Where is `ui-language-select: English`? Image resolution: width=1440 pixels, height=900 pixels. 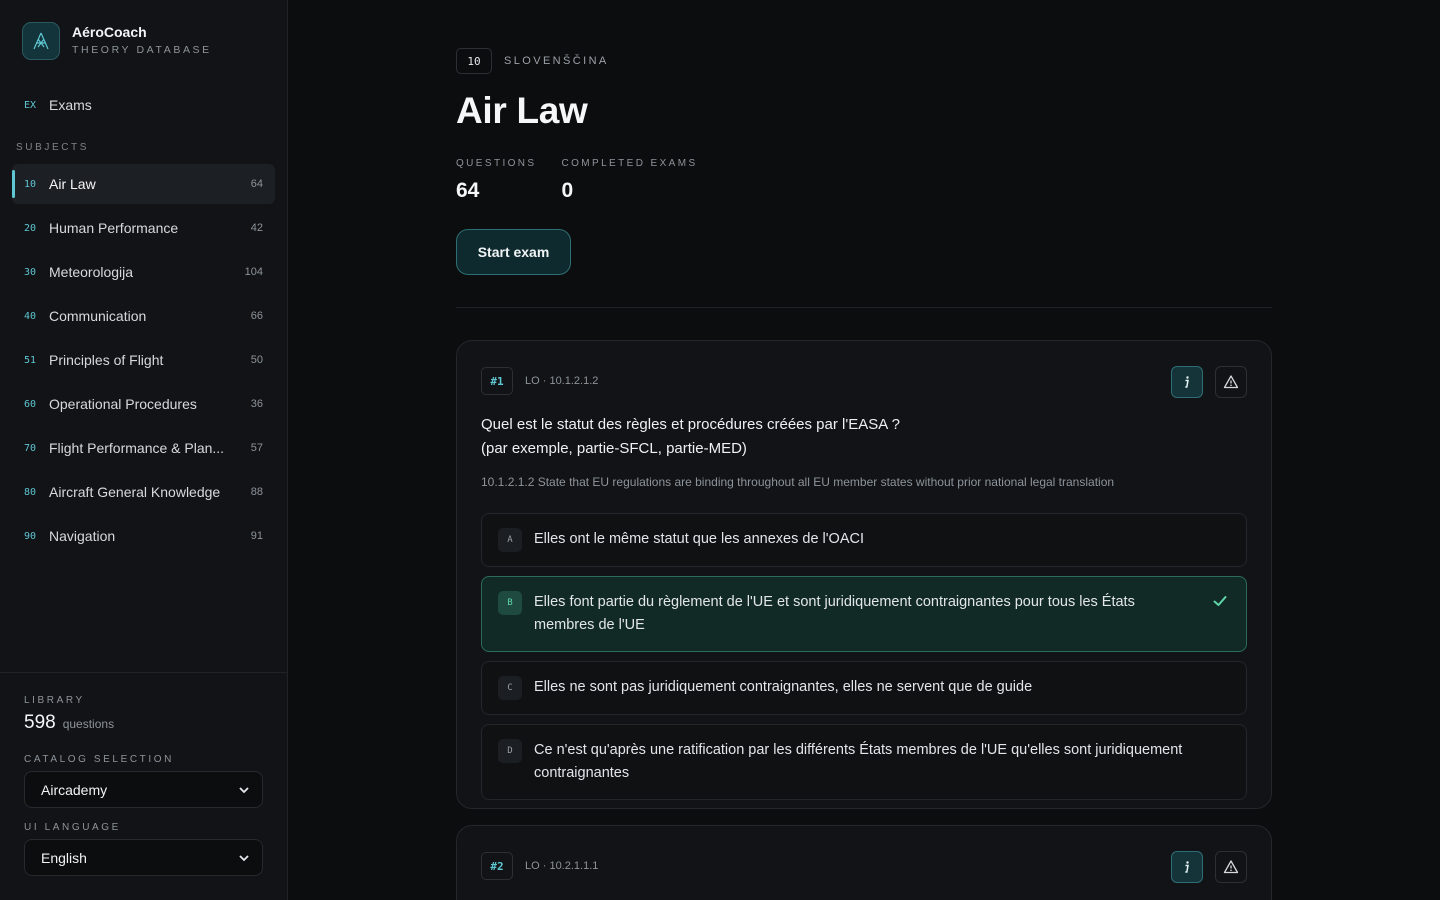
ui-language-select: English is located at coordinates (143, 857).